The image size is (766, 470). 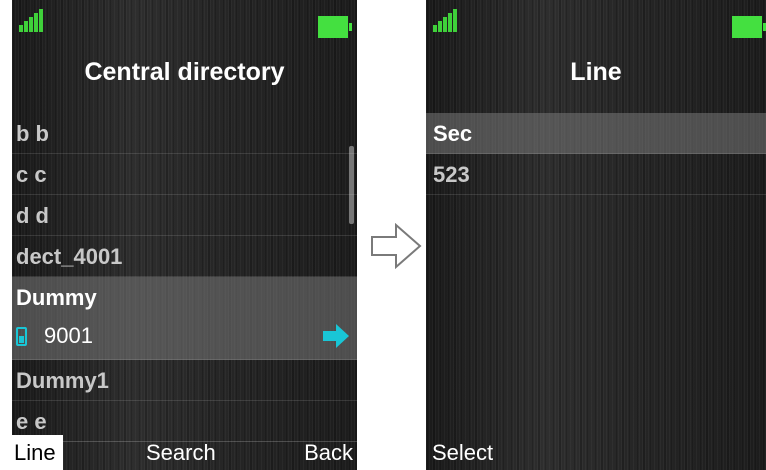 What do you see at coordinates (184, 174) in the screenshot?
I see `list-item: c c` at bounding box center [184, 174].